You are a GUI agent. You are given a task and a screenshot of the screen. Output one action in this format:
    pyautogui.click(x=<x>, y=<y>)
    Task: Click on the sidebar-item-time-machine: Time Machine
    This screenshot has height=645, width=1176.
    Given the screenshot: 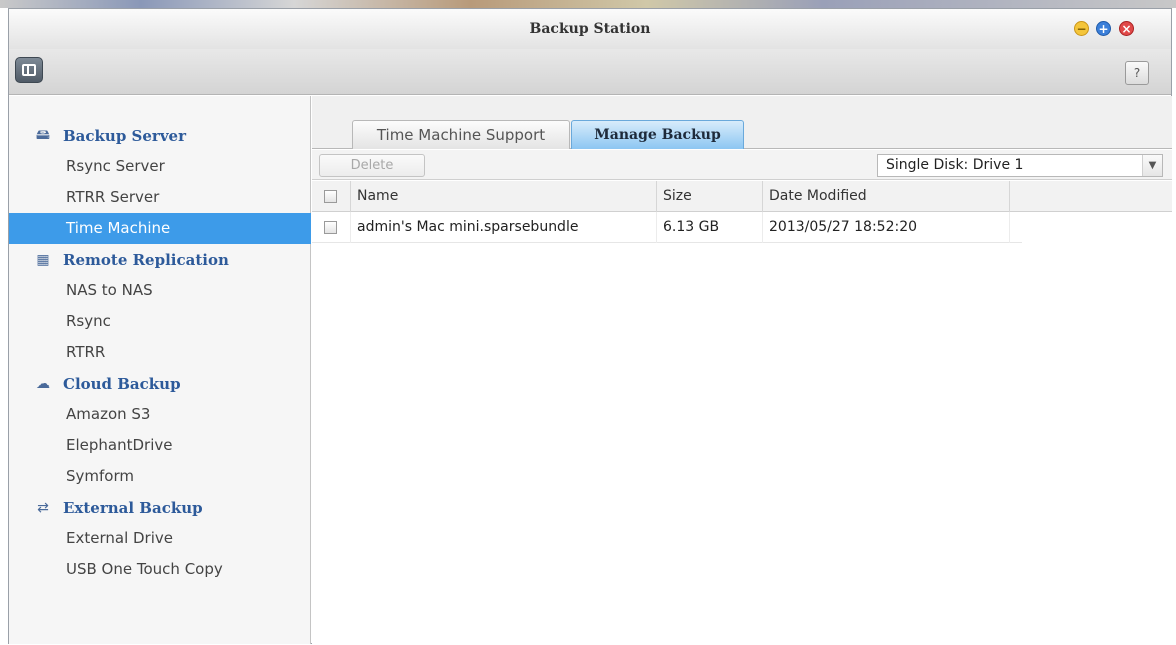 What is the action you would take?
    pyautogui.click(x=160, y=228)
    